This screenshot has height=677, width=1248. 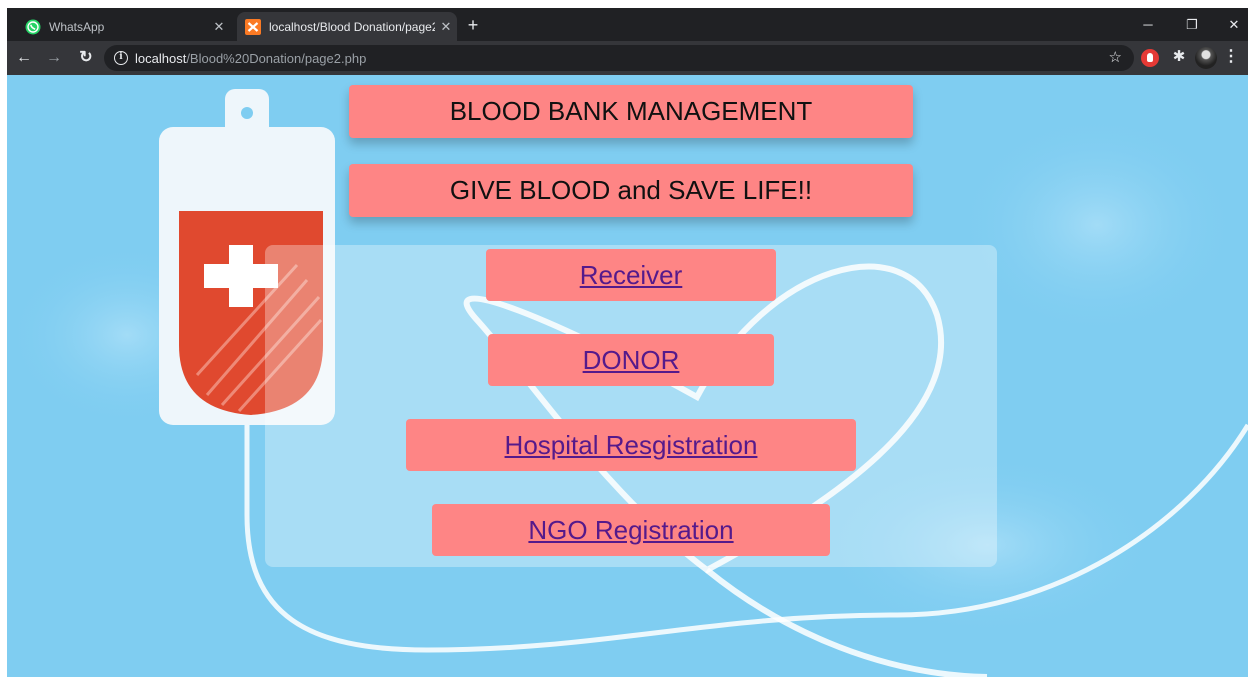 I want to click on extension-icon, so click(x=1150, y=58).